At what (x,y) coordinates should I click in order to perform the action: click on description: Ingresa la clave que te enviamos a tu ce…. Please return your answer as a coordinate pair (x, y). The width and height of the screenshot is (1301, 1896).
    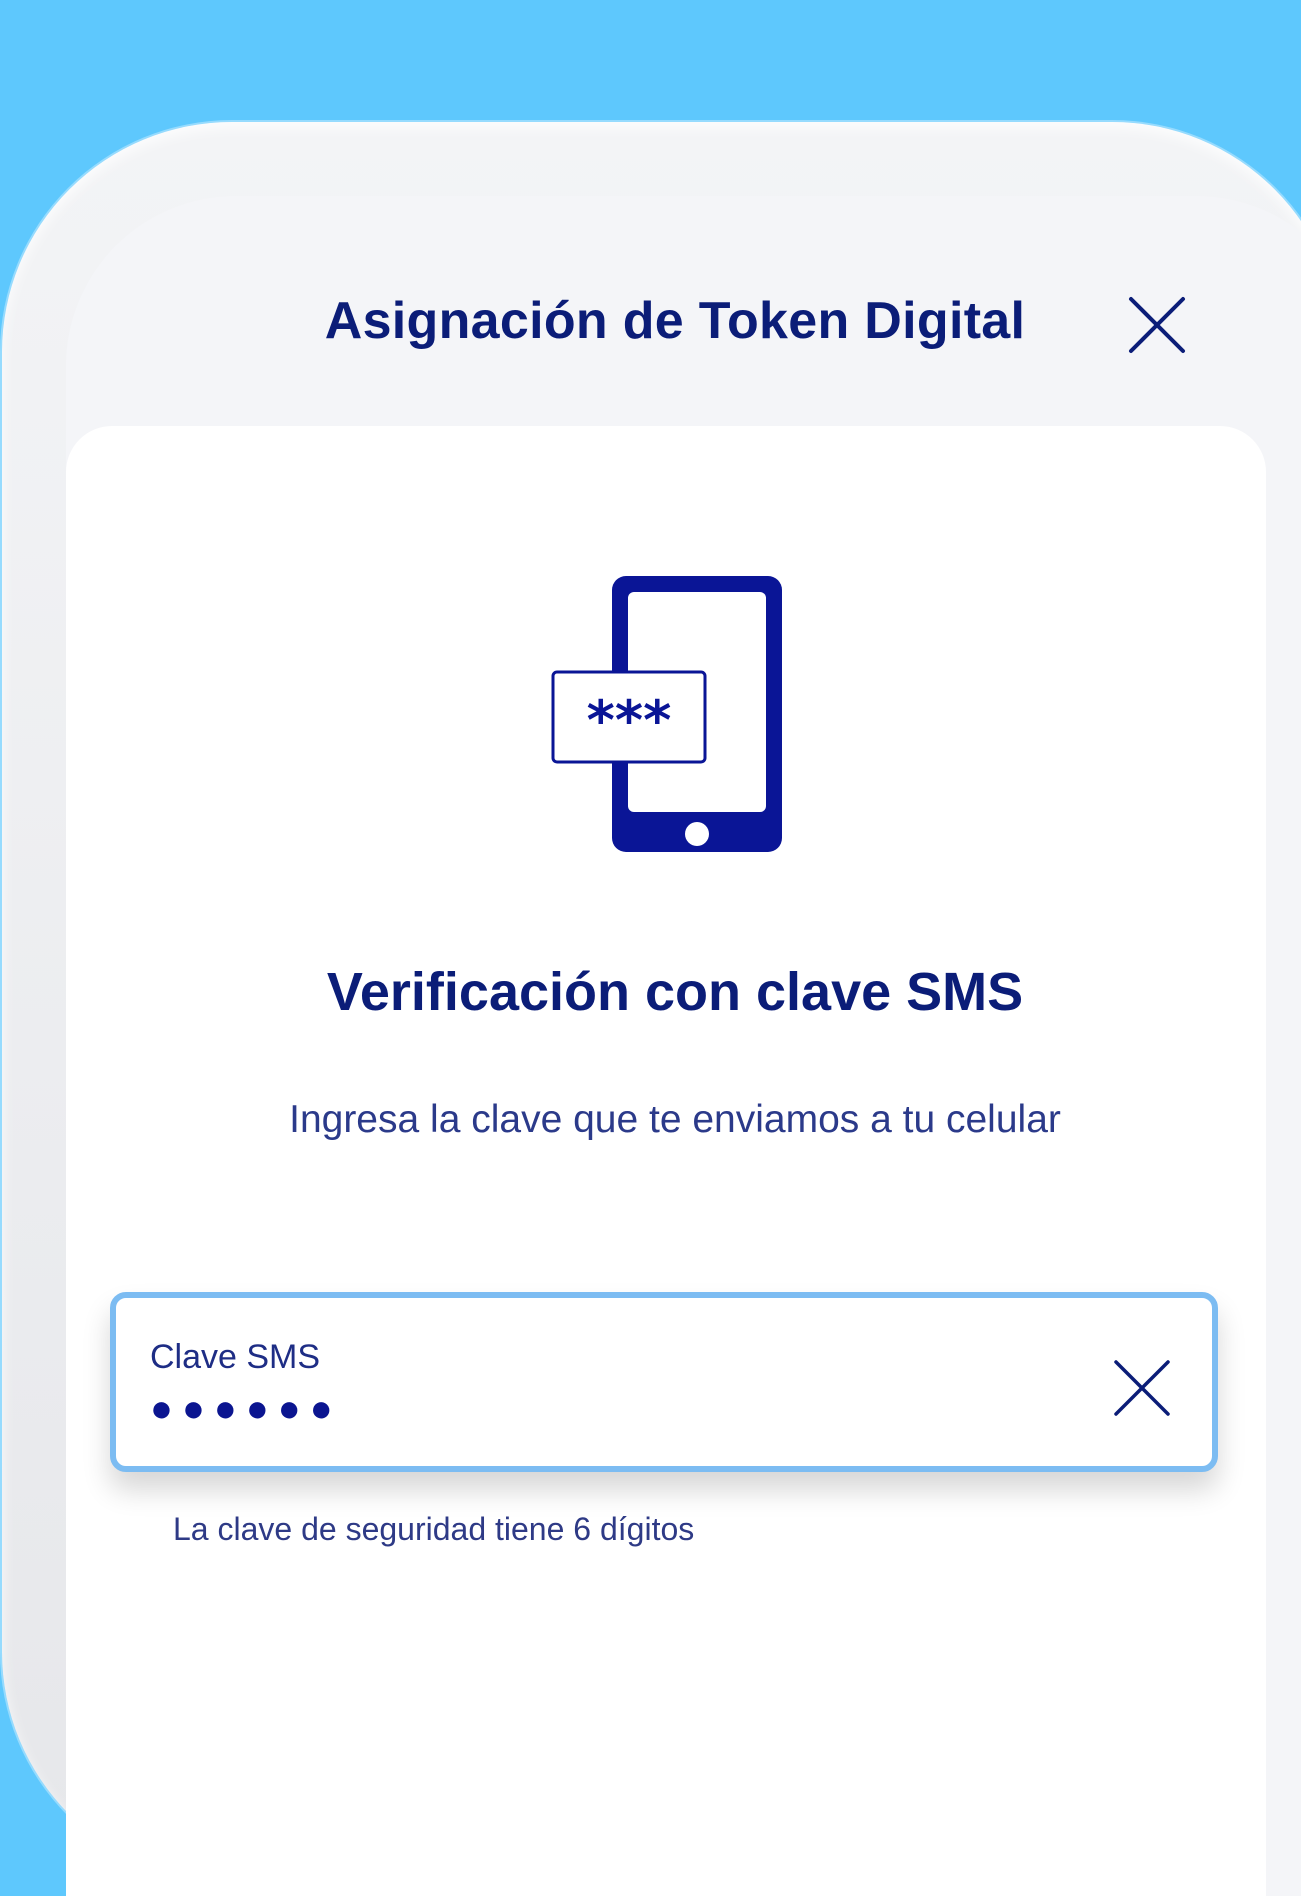
    Looking at the image, I should click on (675, 1119).